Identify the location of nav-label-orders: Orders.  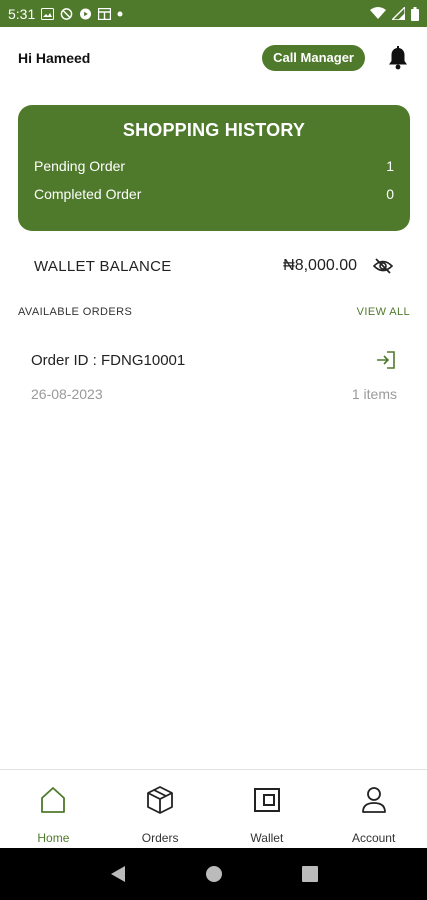
(160, 838).